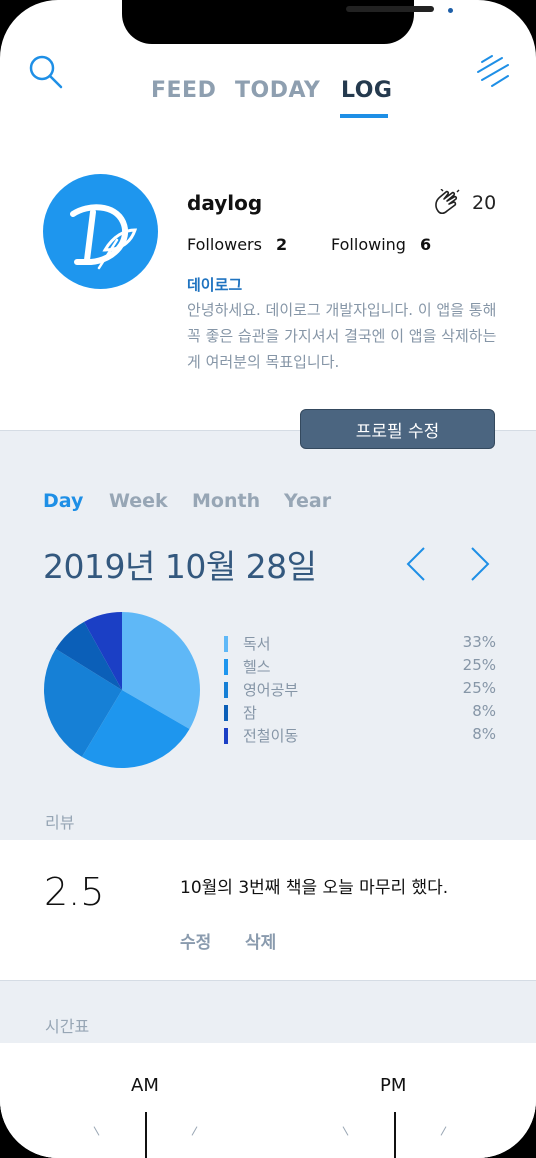 This screenshot has width=536, height=1158. I want to click on legend-item: 독서 33%, so click(360, 644).